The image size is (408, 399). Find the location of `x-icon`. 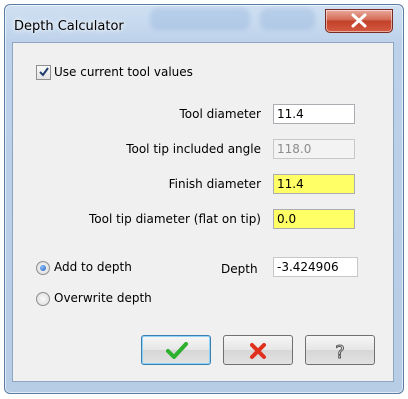

x-icon is located at coordinates (258, 351).